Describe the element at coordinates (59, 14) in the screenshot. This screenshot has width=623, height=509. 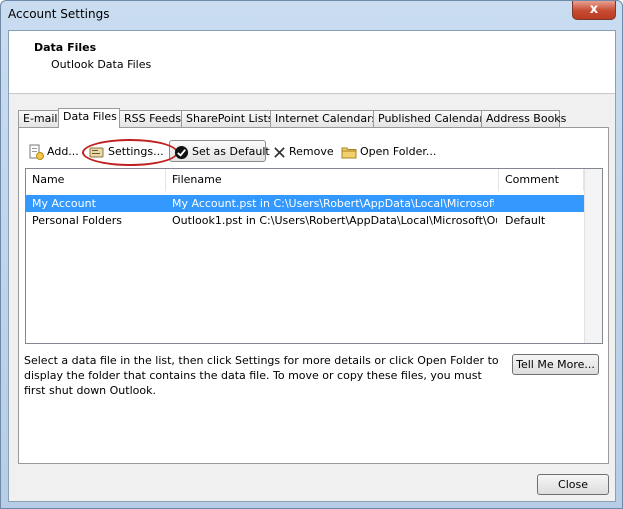
I see `window-title: Account Settings` at that location.